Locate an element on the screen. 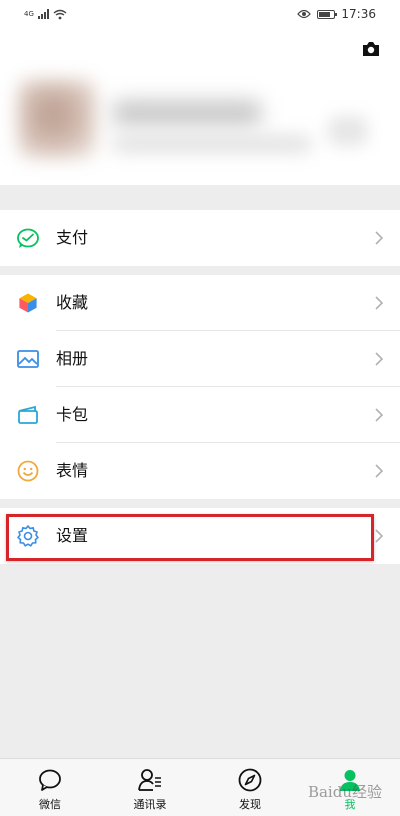 This screenshot has height=816, width=400. compass-icon is located at coordinates (250, 780).